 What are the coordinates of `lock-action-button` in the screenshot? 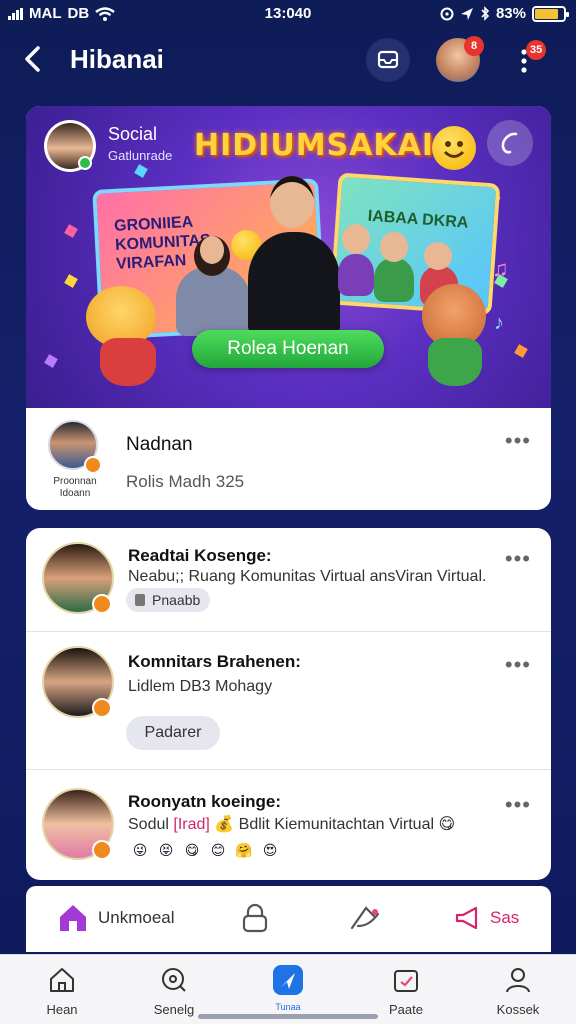 It's located at (255, 918).